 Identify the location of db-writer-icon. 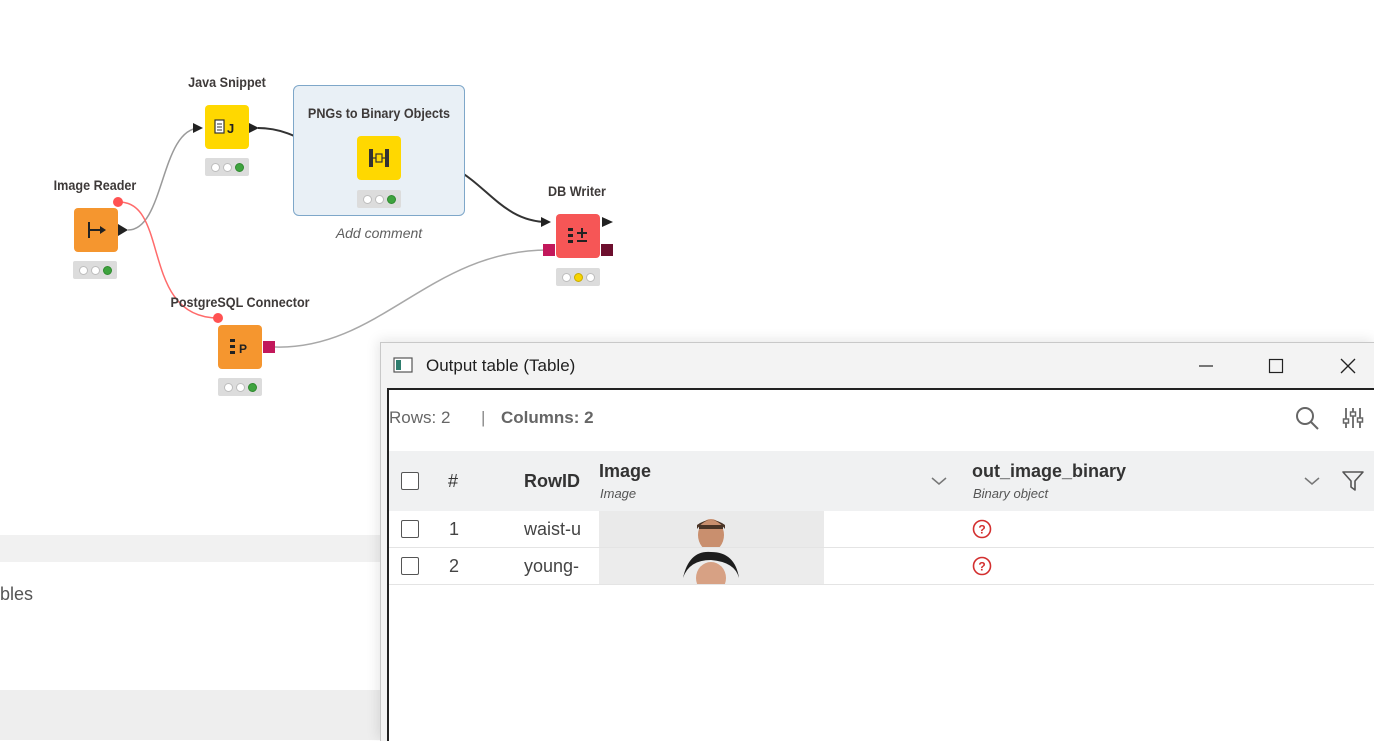
(577, 235).